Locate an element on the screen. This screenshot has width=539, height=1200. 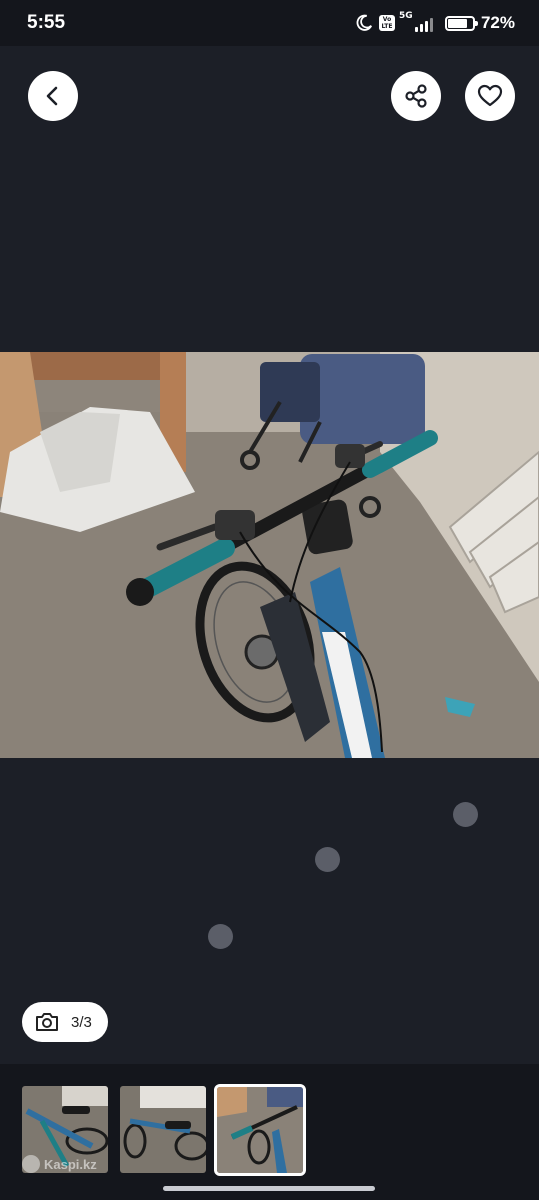
signal-icon: 5G is located at coordinates (415, 21).